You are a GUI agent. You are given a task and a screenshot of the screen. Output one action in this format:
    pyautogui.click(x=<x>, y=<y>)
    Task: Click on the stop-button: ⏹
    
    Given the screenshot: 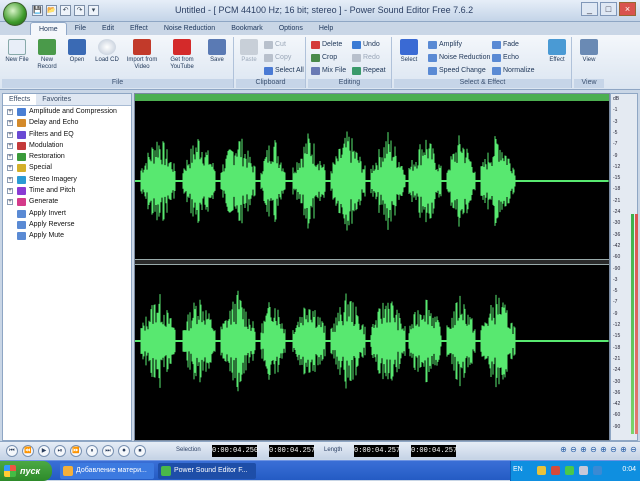 What is the action you would take?
    pyautogui.click(x=140, y=451)
    